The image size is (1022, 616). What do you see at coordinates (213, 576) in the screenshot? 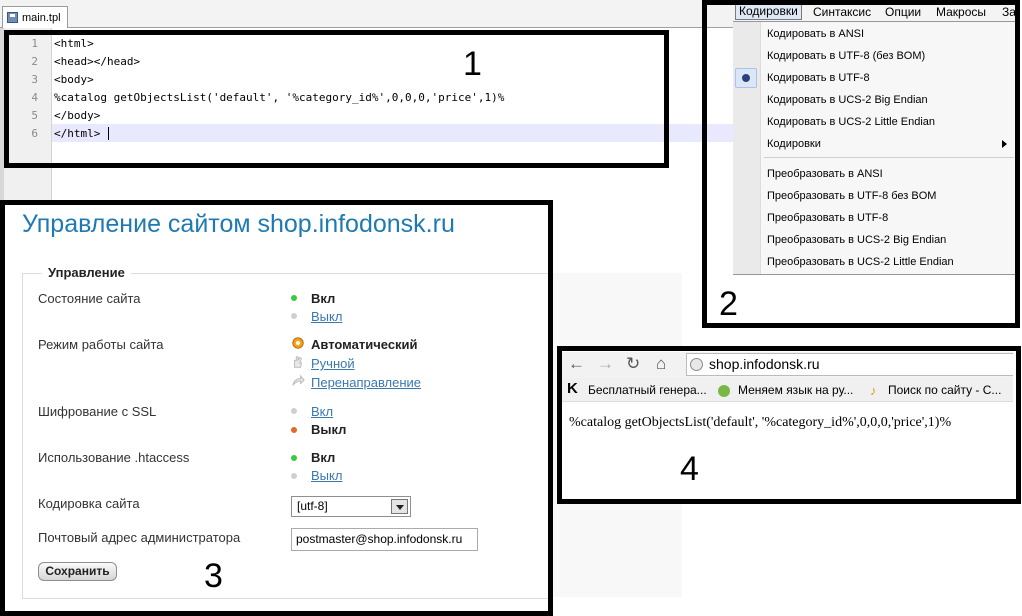
I see `annotation-number-3: 3` at bounding box center [213, 576].